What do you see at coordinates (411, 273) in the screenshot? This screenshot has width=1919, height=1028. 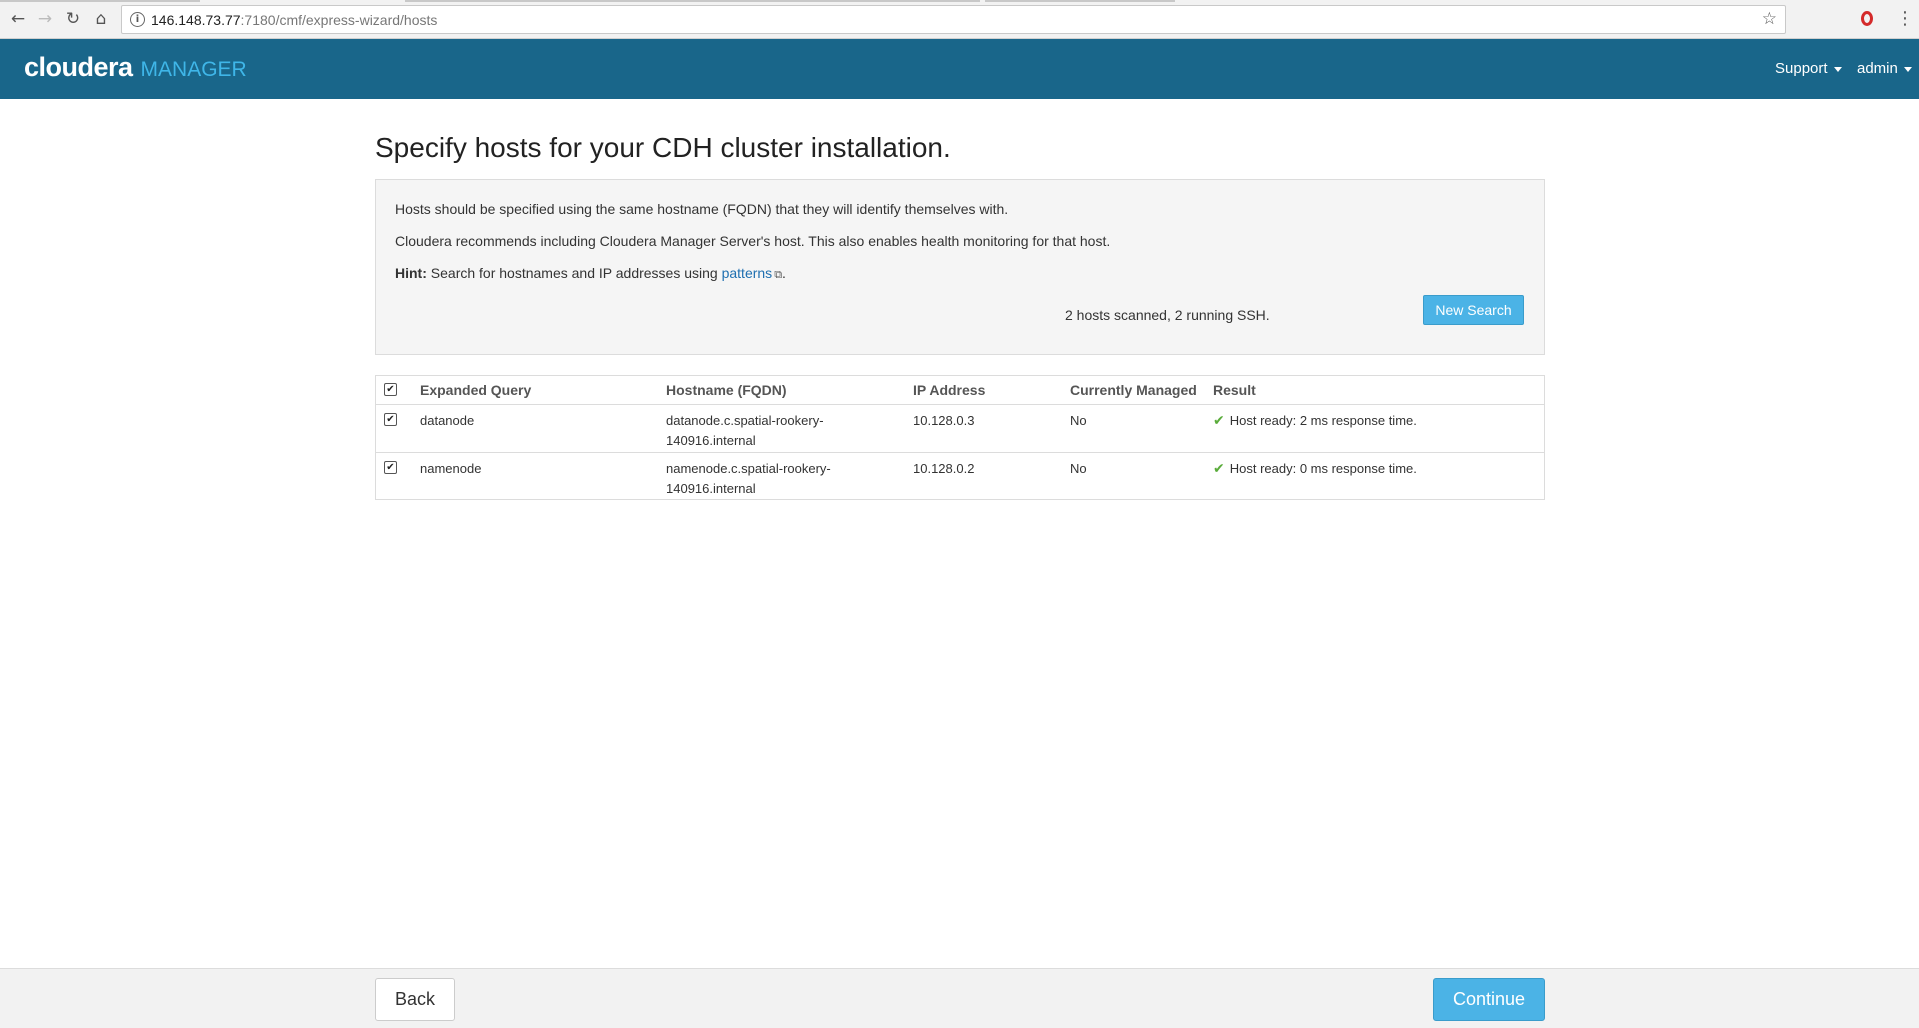 I see `hint-label: Hint:` at bounding box center [411, 273].